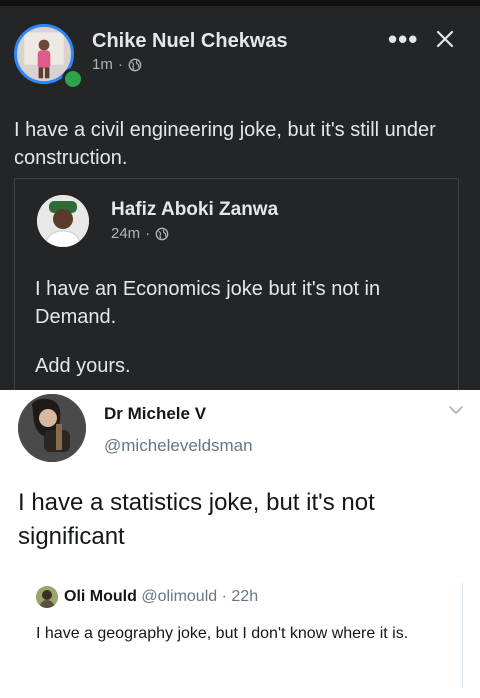 The height and width of the screenshot is (698, 480). I want to click on post-meta: 1m ·, so click(117, 64).